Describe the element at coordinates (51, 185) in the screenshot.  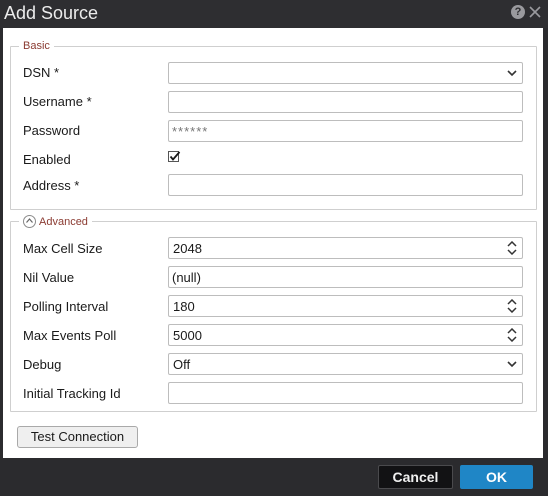
I see `address-label: Address *` at that location.